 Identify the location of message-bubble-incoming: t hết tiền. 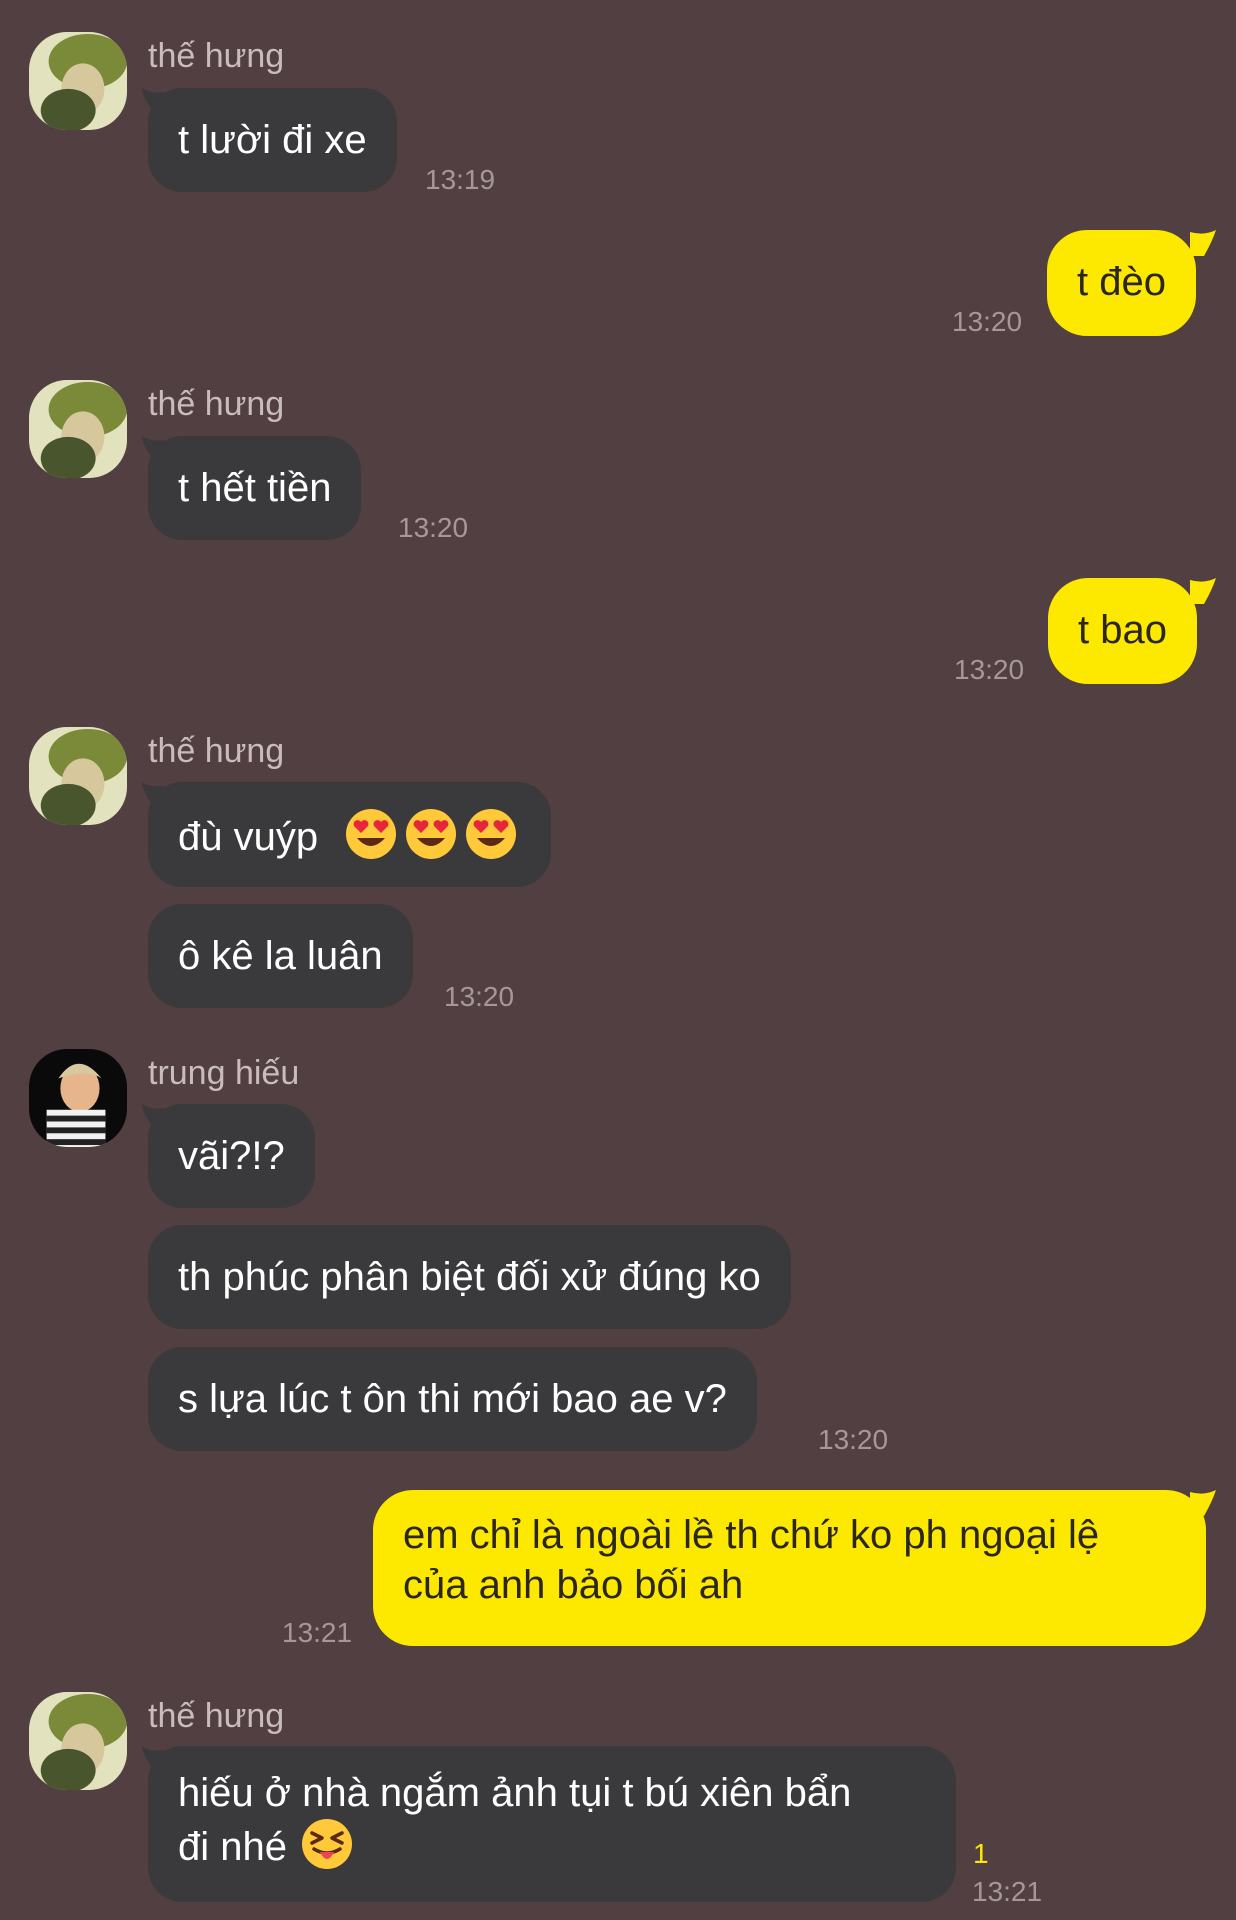
(255, 488).